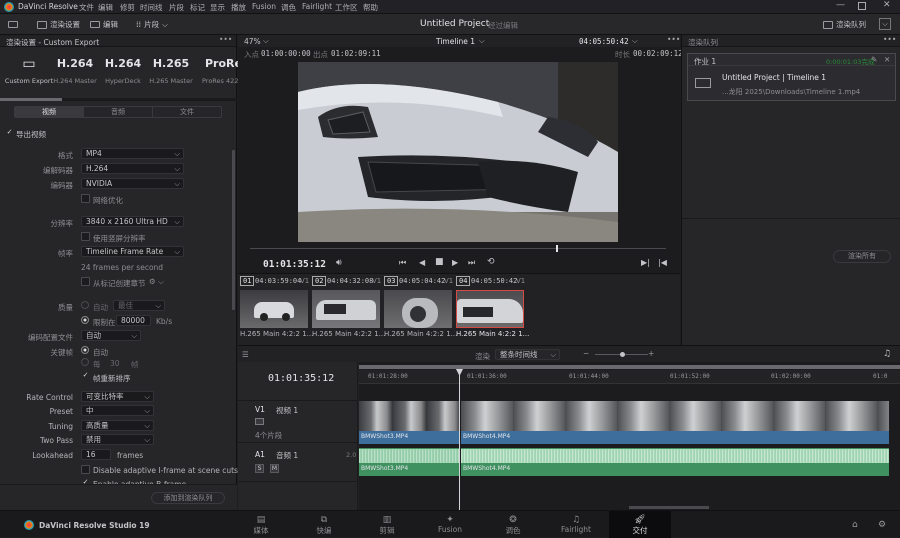 This screenshot has width=900, height=538. What do you see at coordinates (104, 24) in the screenshot?
I see `thumbnail-toggle: 编辑` at bounding box center [104, 24].